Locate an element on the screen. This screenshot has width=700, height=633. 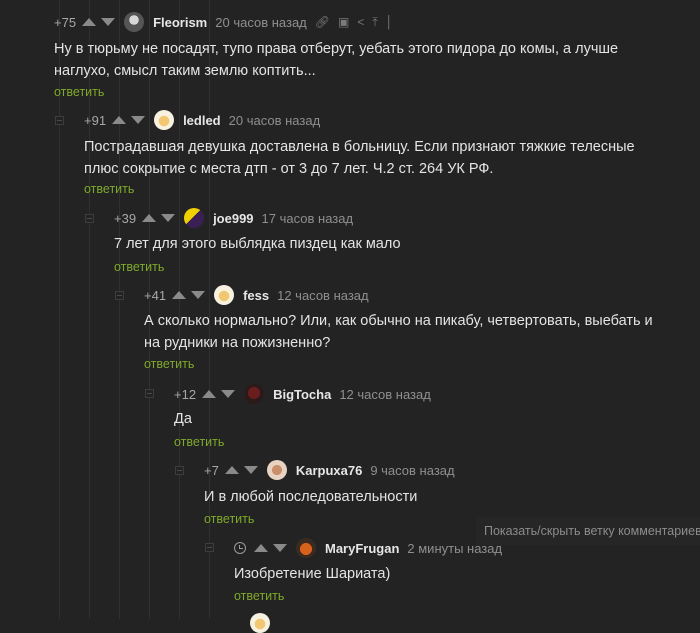
comment-header: +91 ledled 20 часов назад is located at coordinates (202, 120).